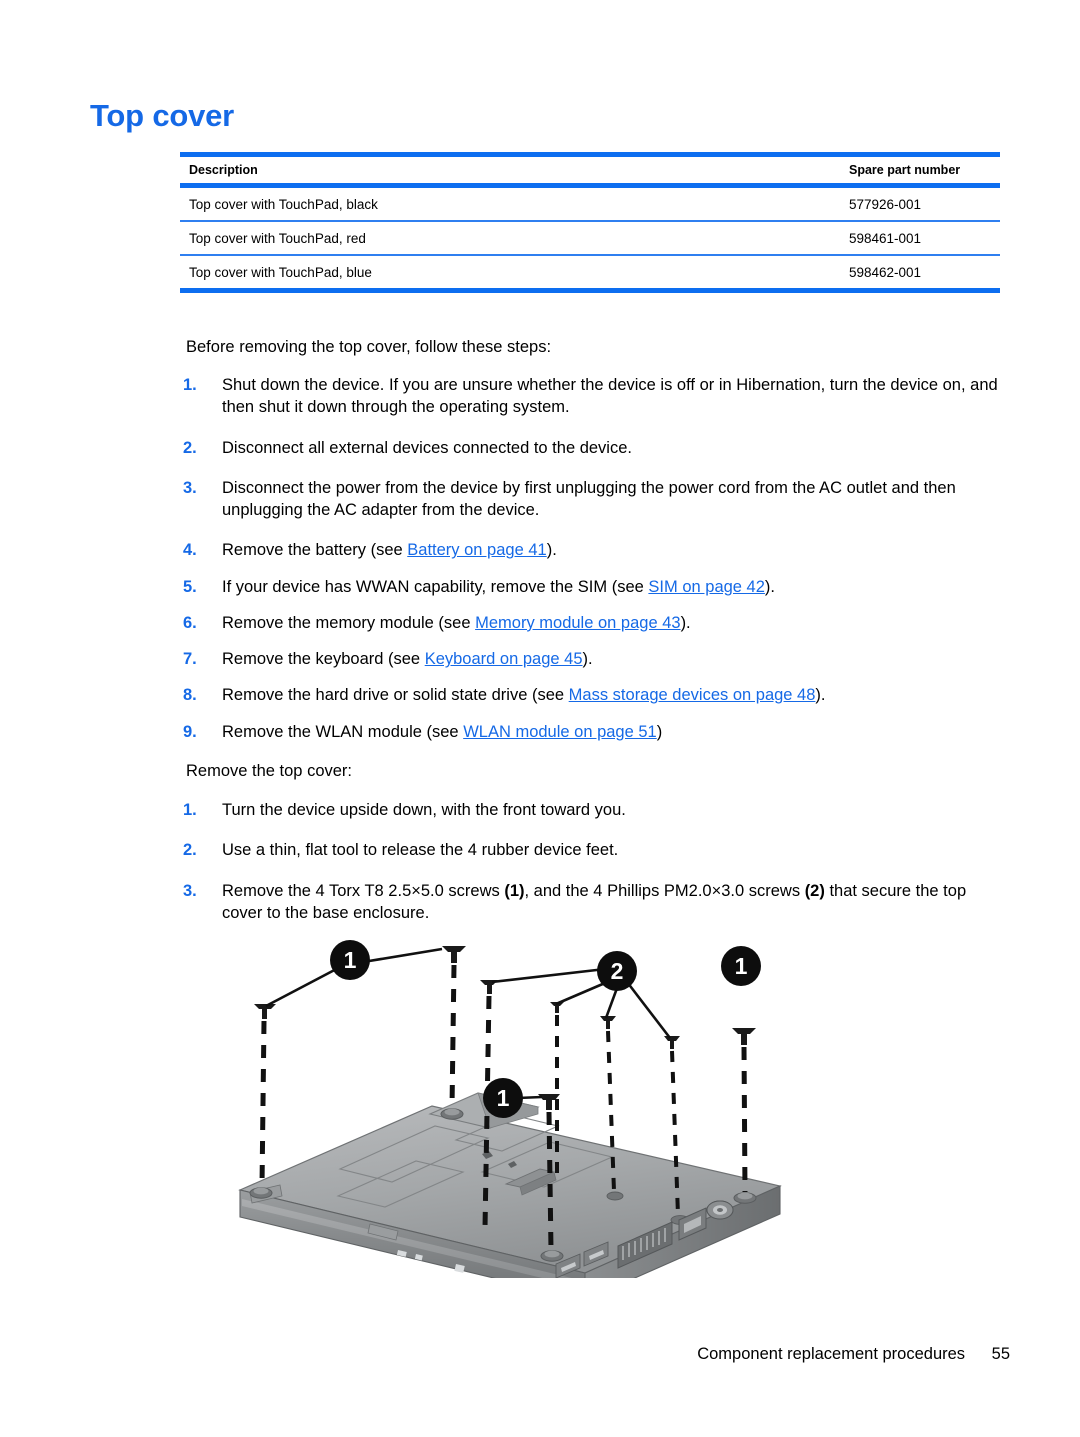 The image size is (1080, 1437). Describe the element at coordinates (504, 659) in the screenshot. I see `cross-reference-link-keyboard: Keyboard on page 45` at that location.